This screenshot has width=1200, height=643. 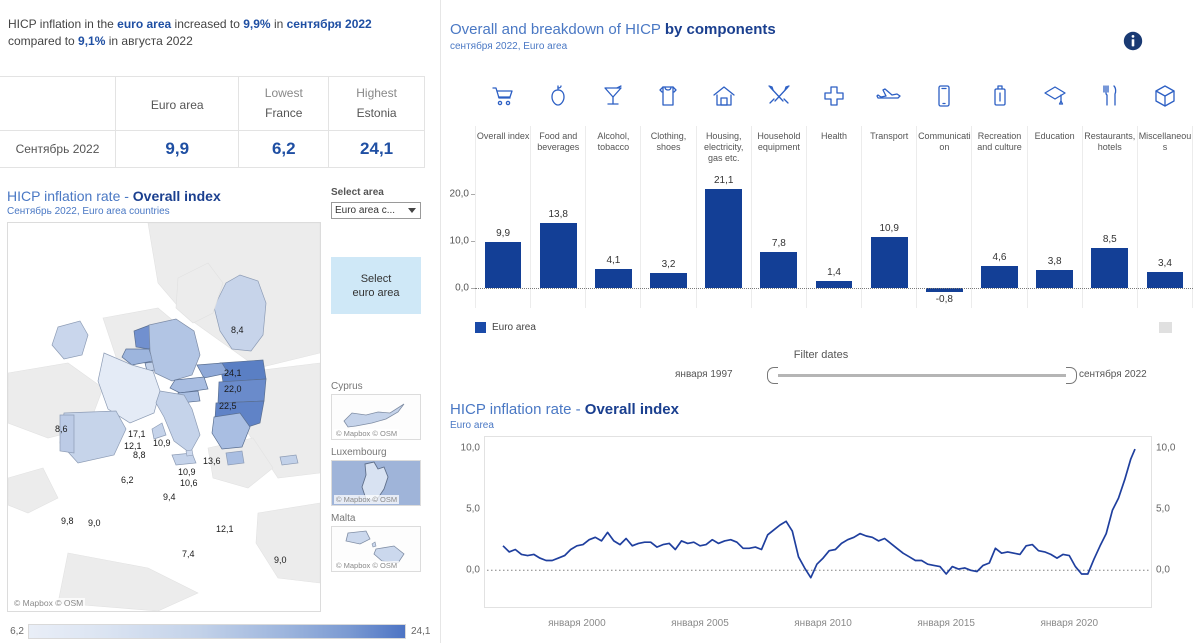 I want to click on table-header-highest: Highest Estonia, so click(x=376, y=103).